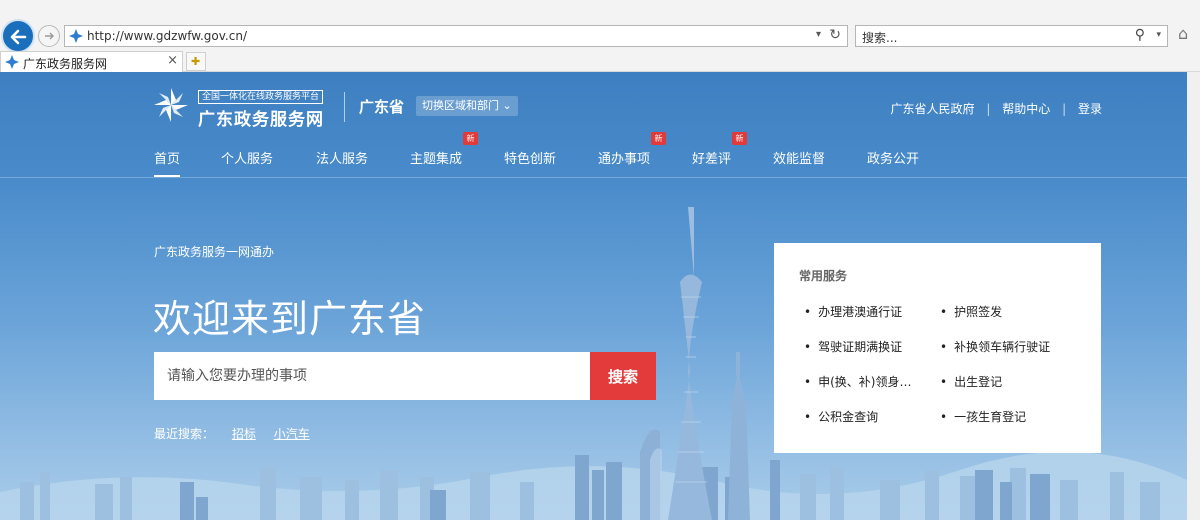 This screenshot has height=520, width=1200. I want to click on refresh-icon: ↻, so click(835, 35).